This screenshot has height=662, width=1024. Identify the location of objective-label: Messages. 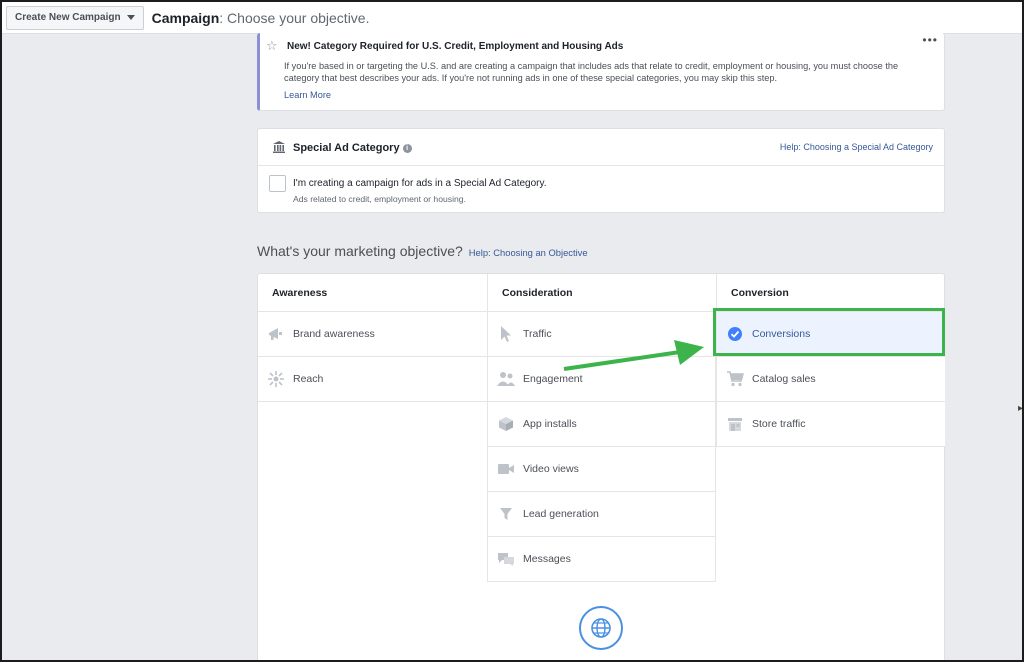
(547, 559).